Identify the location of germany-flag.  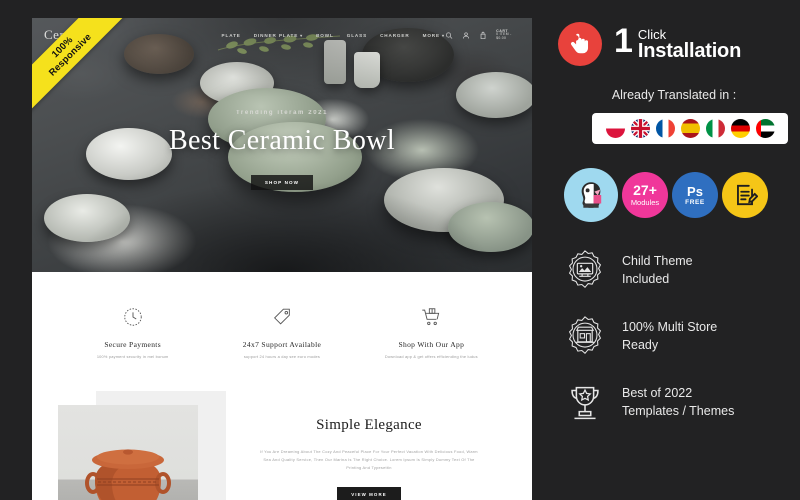
(740, 128).